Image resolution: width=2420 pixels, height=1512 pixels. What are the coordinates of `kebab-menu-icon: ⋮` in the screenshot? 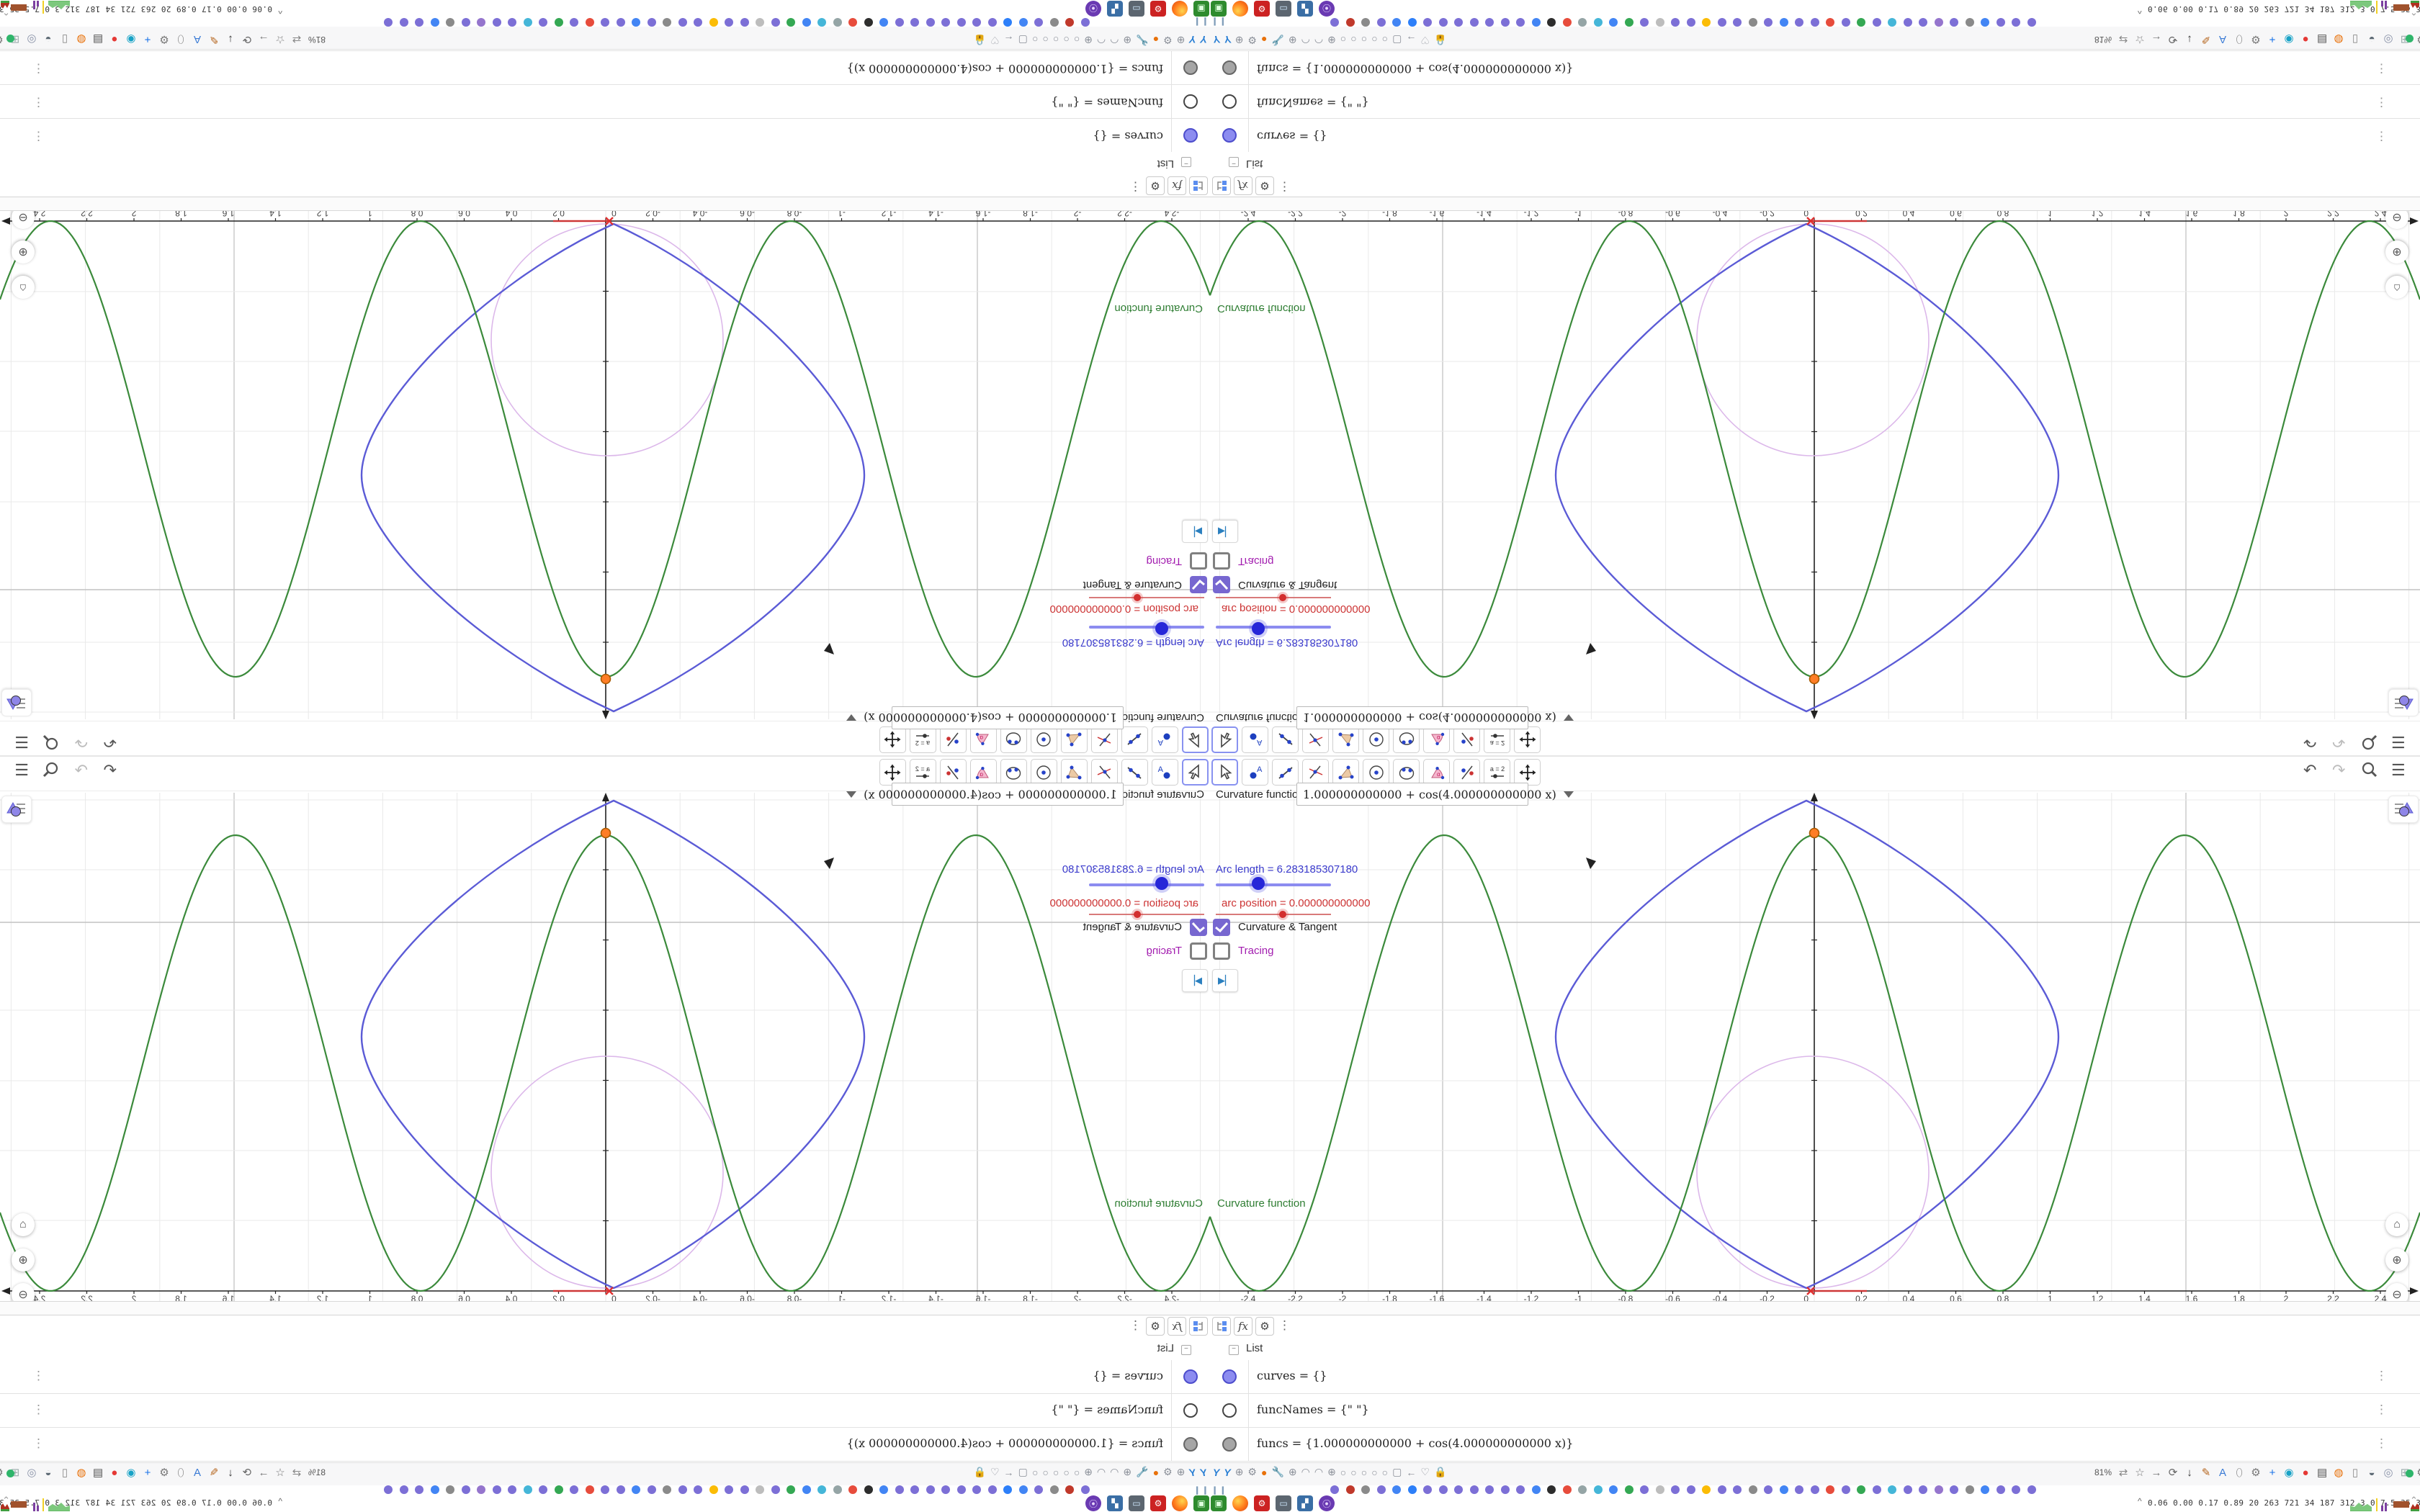 It's located at (1135, 1325).